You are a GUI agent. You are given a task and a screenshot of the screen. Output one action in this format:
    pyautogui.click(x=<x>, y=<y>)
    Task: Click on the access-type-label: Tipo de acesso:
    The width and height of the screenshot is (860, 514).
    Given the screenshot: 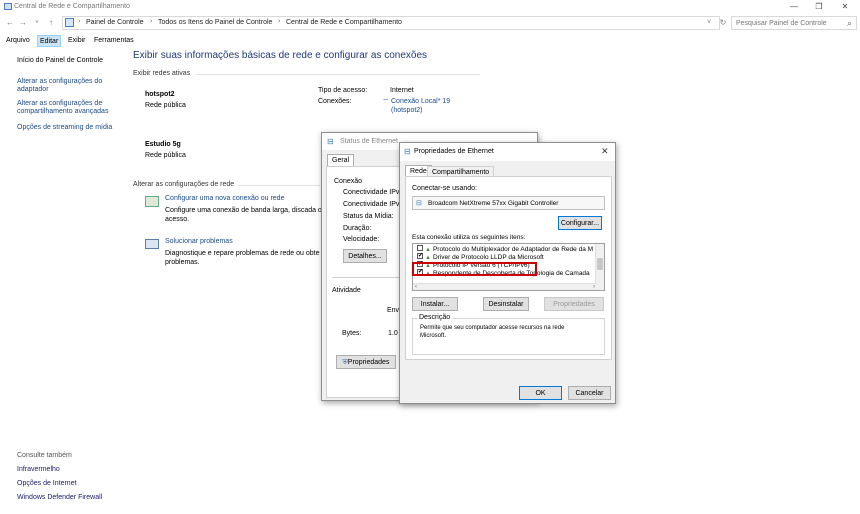 What is the action you would take?
    pyautogui.click(x=343, y=90)
    